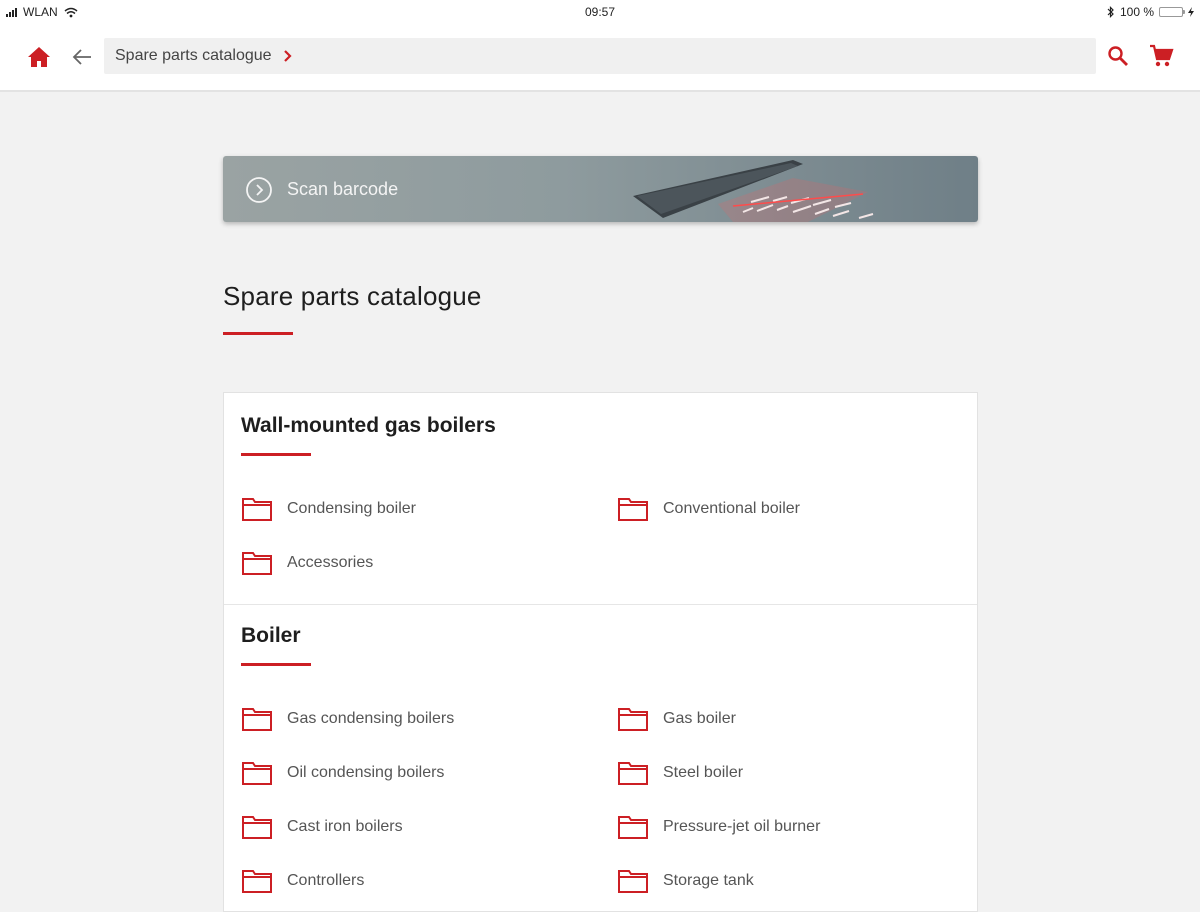  I want to click on status-right: 100 %, so click(1150, 12).